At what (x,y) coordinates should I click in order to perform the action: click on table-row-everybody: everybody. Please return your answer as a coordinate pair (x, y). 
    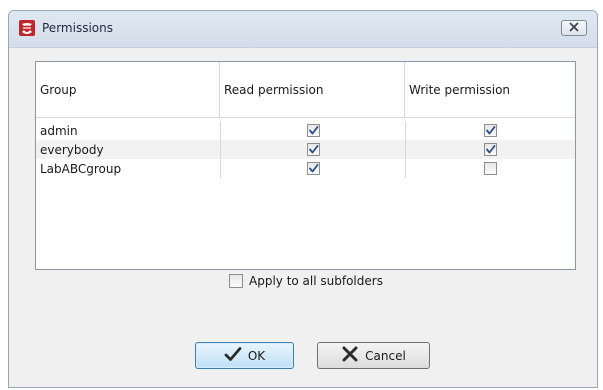
    Looking at the image, I should click on (305, 149).